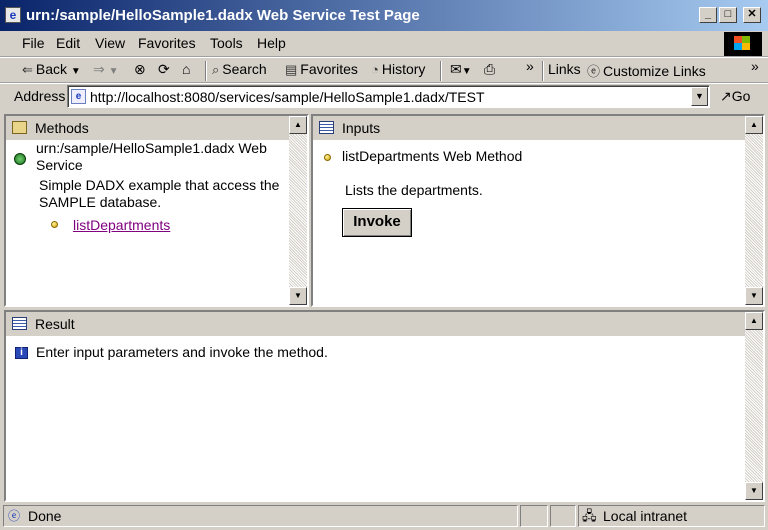 This screenshot has width=768, height=530. Describe the element at coordinates (239, 69) in the screenshot. I see `search-button: ⌕ Search` at that location.